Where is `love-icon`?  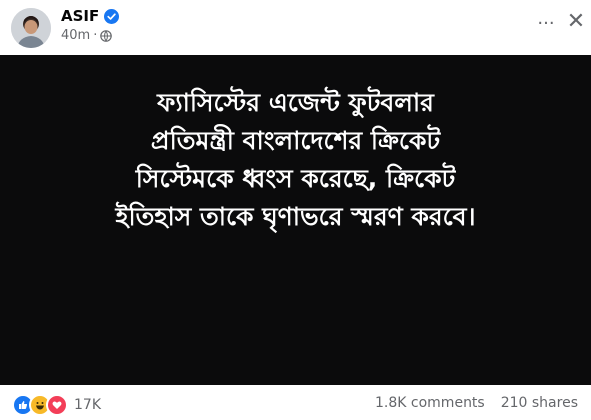 love-icon is located at coordinates (57, 405).